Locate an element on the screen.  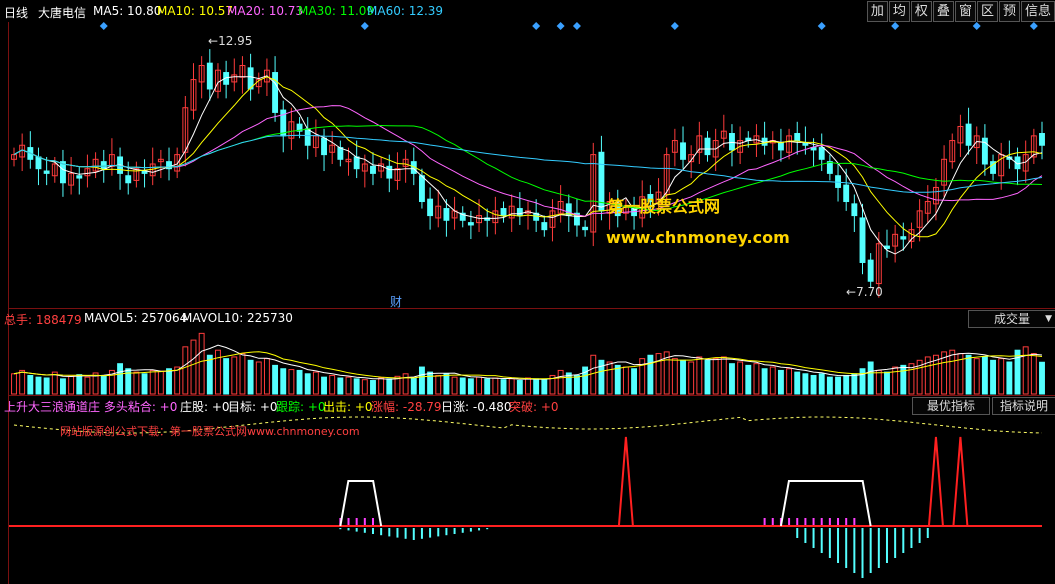
optimize-indicator-button: 最优指标 is located at coordinates (951, 406).